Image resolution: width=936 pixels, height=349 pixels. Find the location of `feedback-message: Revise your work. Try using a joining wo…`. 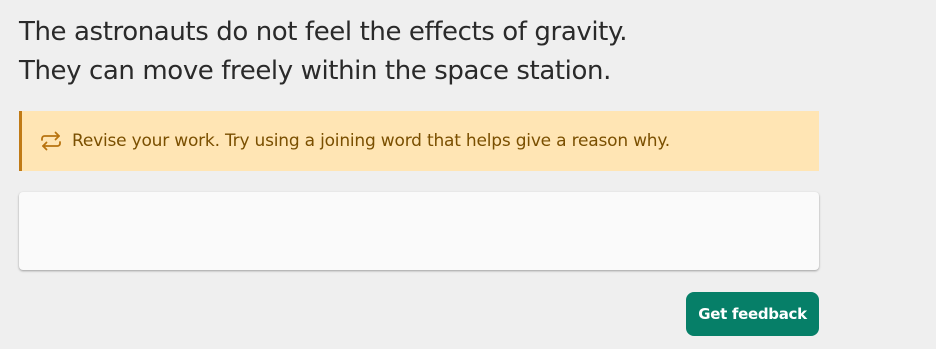

feedback-message: Revise your work. Try using a joining wo… is located at coordinates (371, 141).